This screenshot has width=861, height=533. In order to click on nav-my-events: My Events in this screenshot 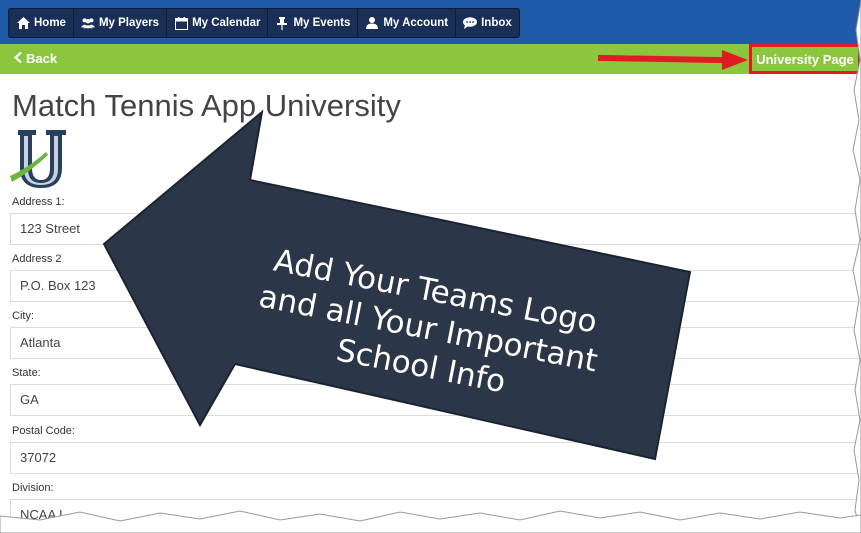, I will do `click(313, 23)`.